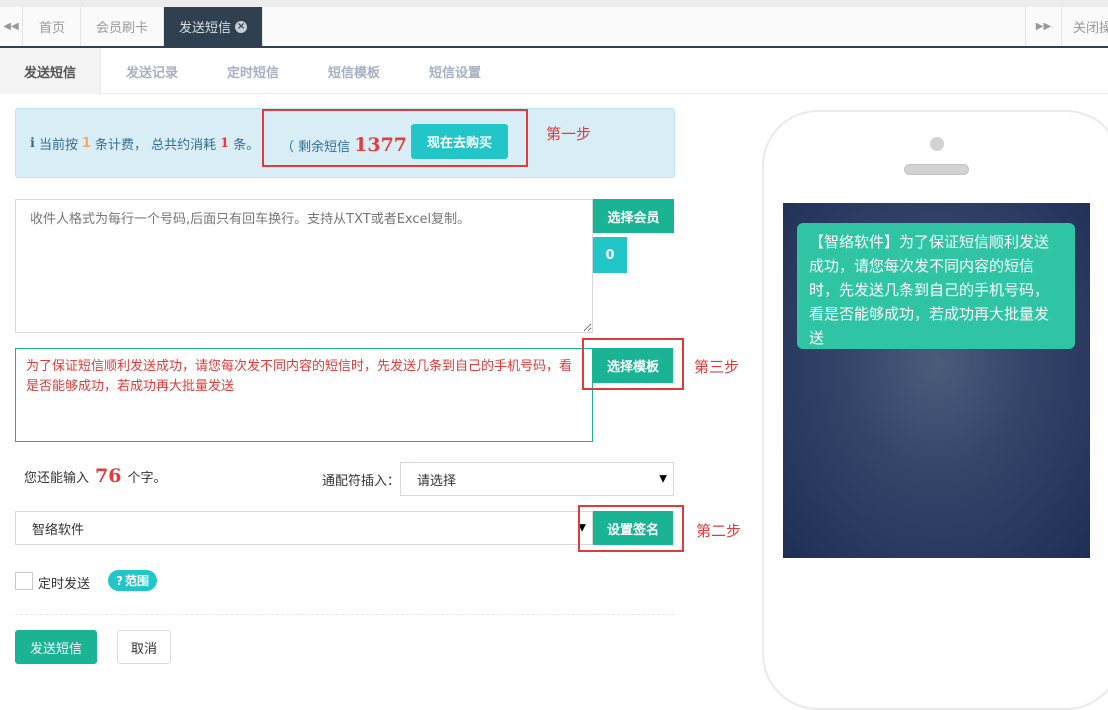 The width and height of the screenshot is (1108, 710). I want to click on tab-scroll-right-icon: ▶▶, so click(1043, 26).